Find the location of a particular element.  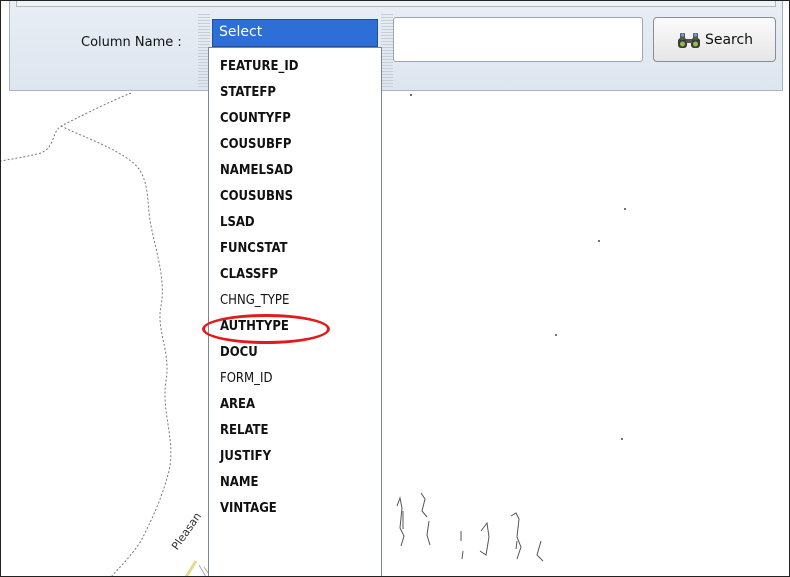

dropdown-option-cousubfp: COUSUBFP is located at coordinates (255, 144).